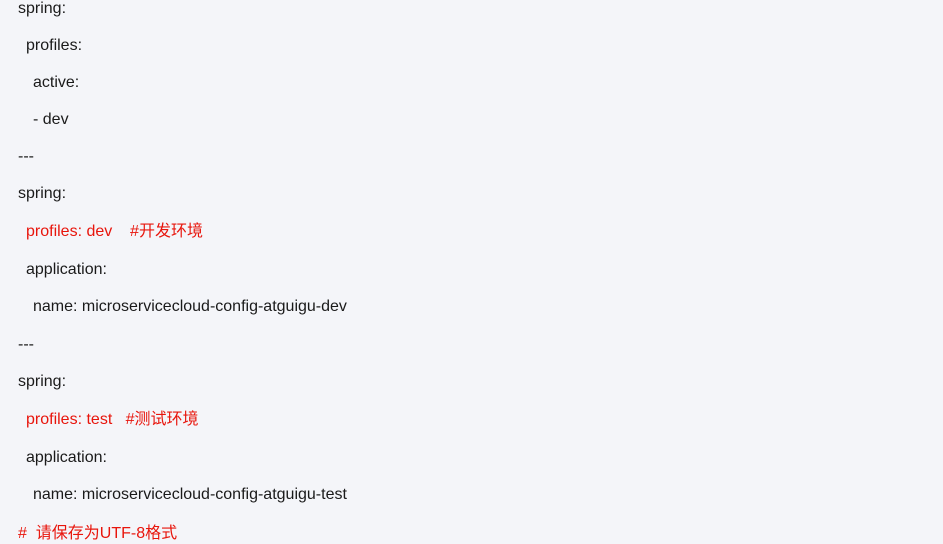 The width and height of the screenshot is (943, 544). I want to click on yaml-comment-highlighted: # 请保存为UTF-8格式, so click(98, 533).